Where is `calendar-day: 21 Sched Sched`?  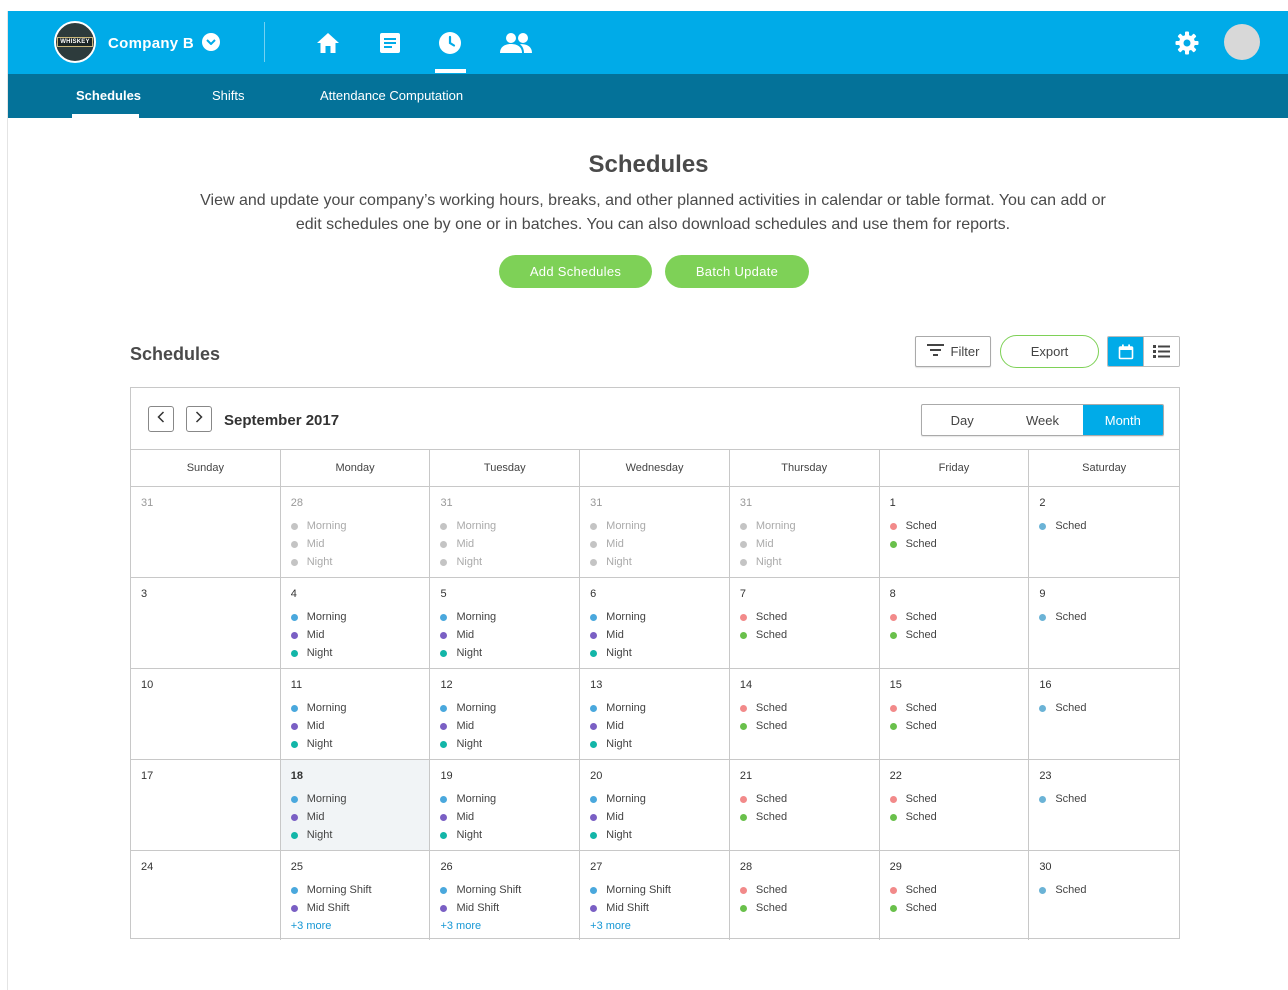
calendar-day: 21 Sched Sched is located at coordinates (805, 805).